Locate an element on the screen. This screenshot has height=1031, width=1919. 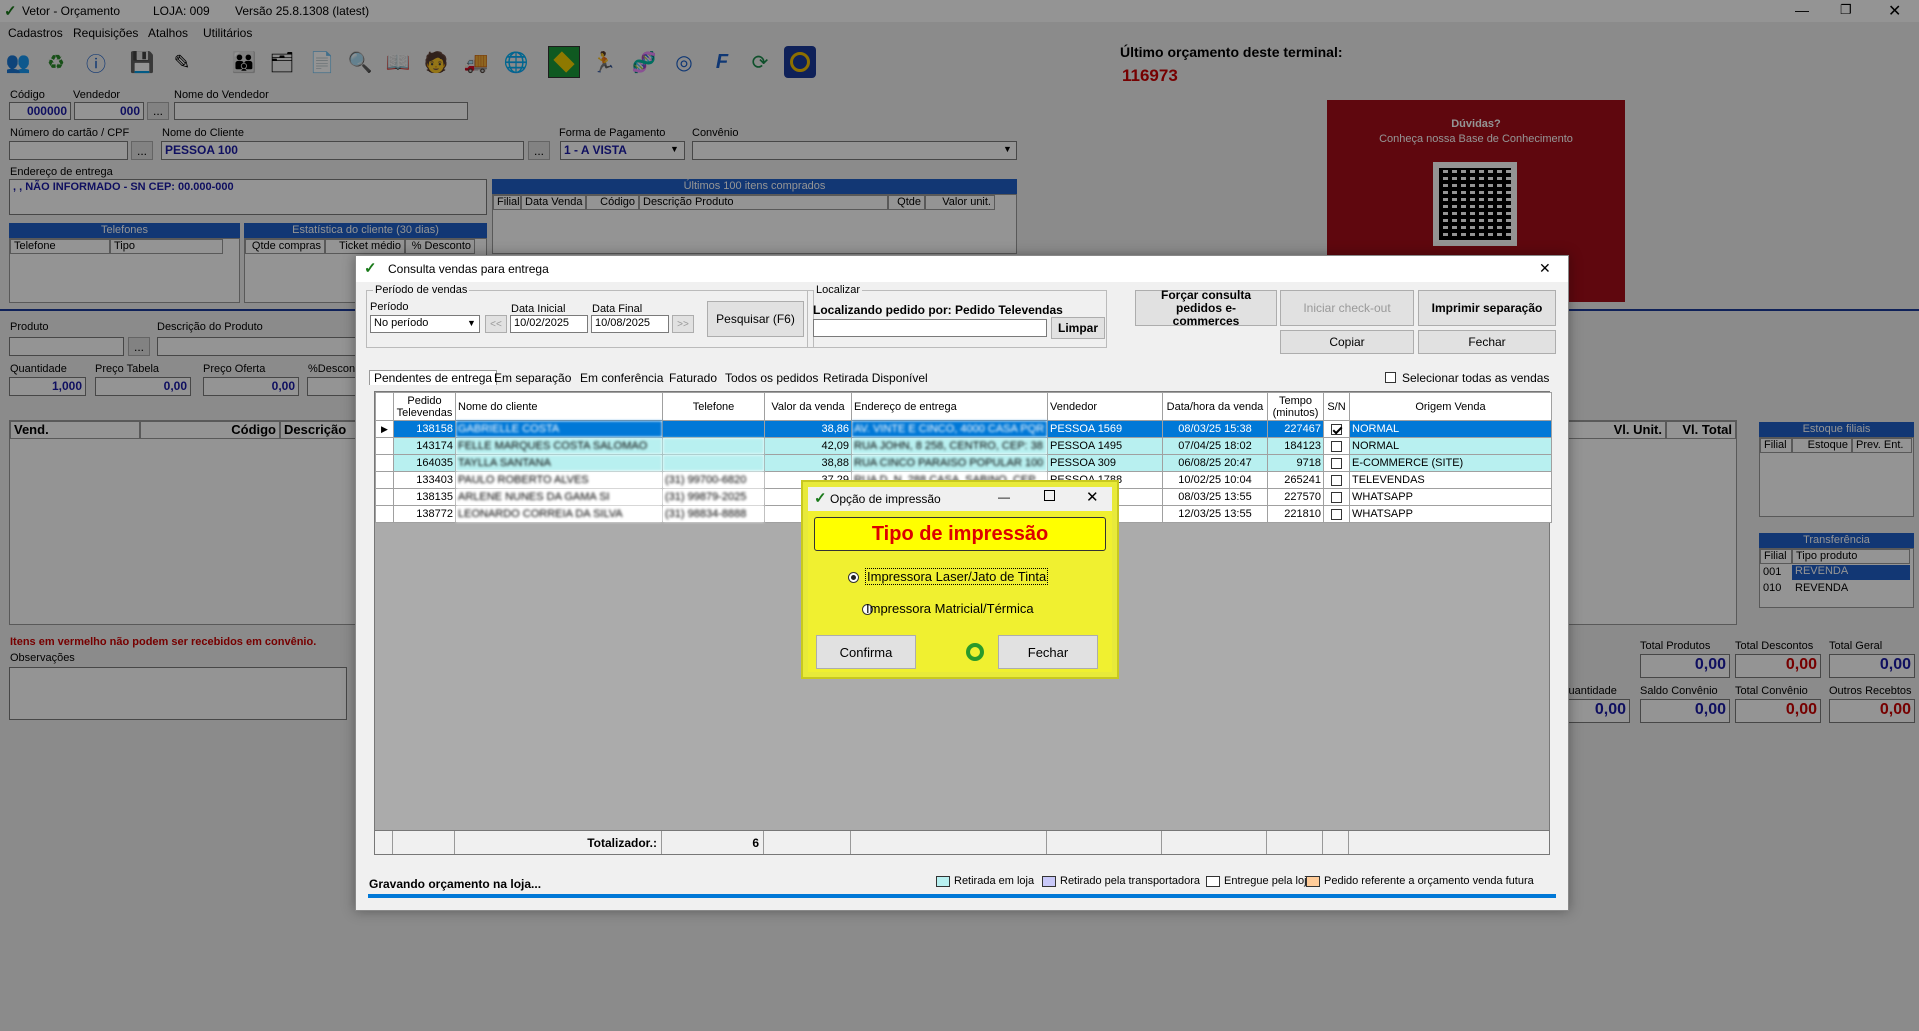
tempo-cell: 227570 is located at coordinates (1295, 497).